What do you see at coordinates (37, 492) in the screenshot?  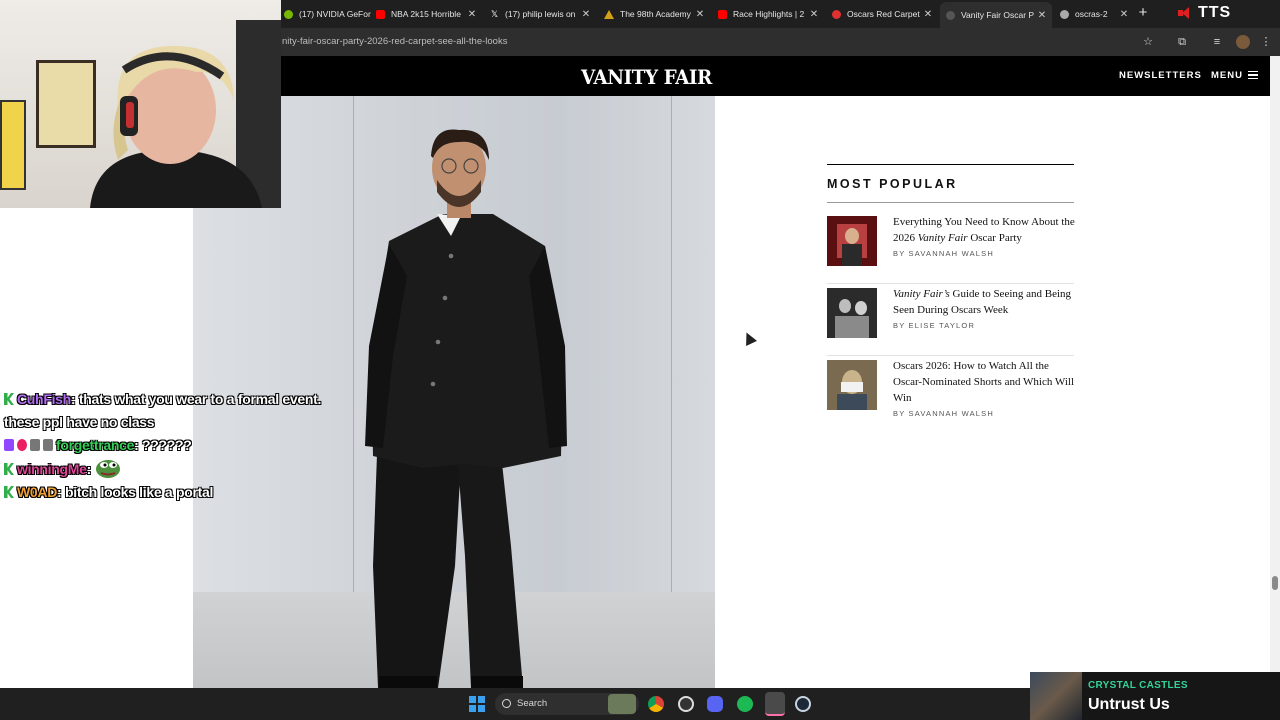 I see `chat-username: W0AD` at bounding box center [37, 492].